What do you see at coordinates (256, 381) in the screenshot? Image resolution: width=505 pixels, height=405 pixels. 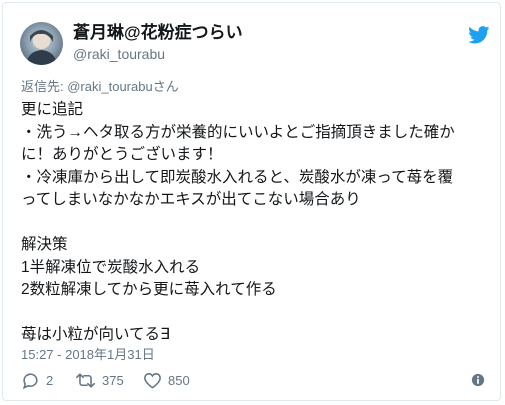 I see `tweet-actions: 2 375 850` at bounding box center [256, 381].